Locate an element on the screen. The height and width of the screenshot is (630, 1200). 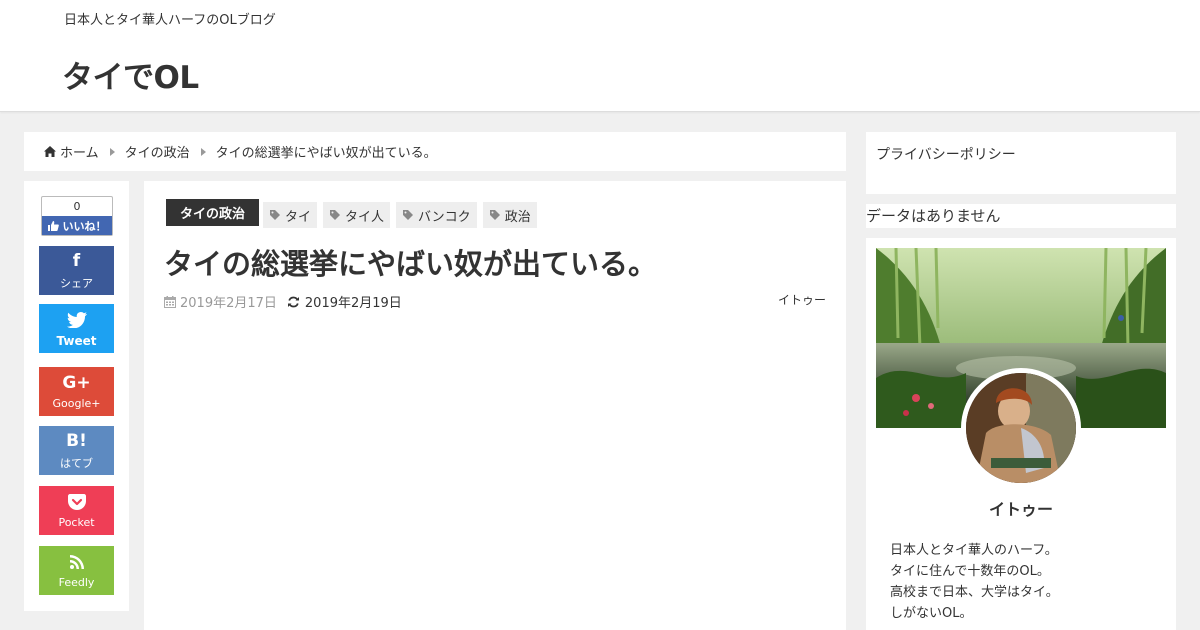
pocket-save-button: Pocket is located at coordinates (76, 510).